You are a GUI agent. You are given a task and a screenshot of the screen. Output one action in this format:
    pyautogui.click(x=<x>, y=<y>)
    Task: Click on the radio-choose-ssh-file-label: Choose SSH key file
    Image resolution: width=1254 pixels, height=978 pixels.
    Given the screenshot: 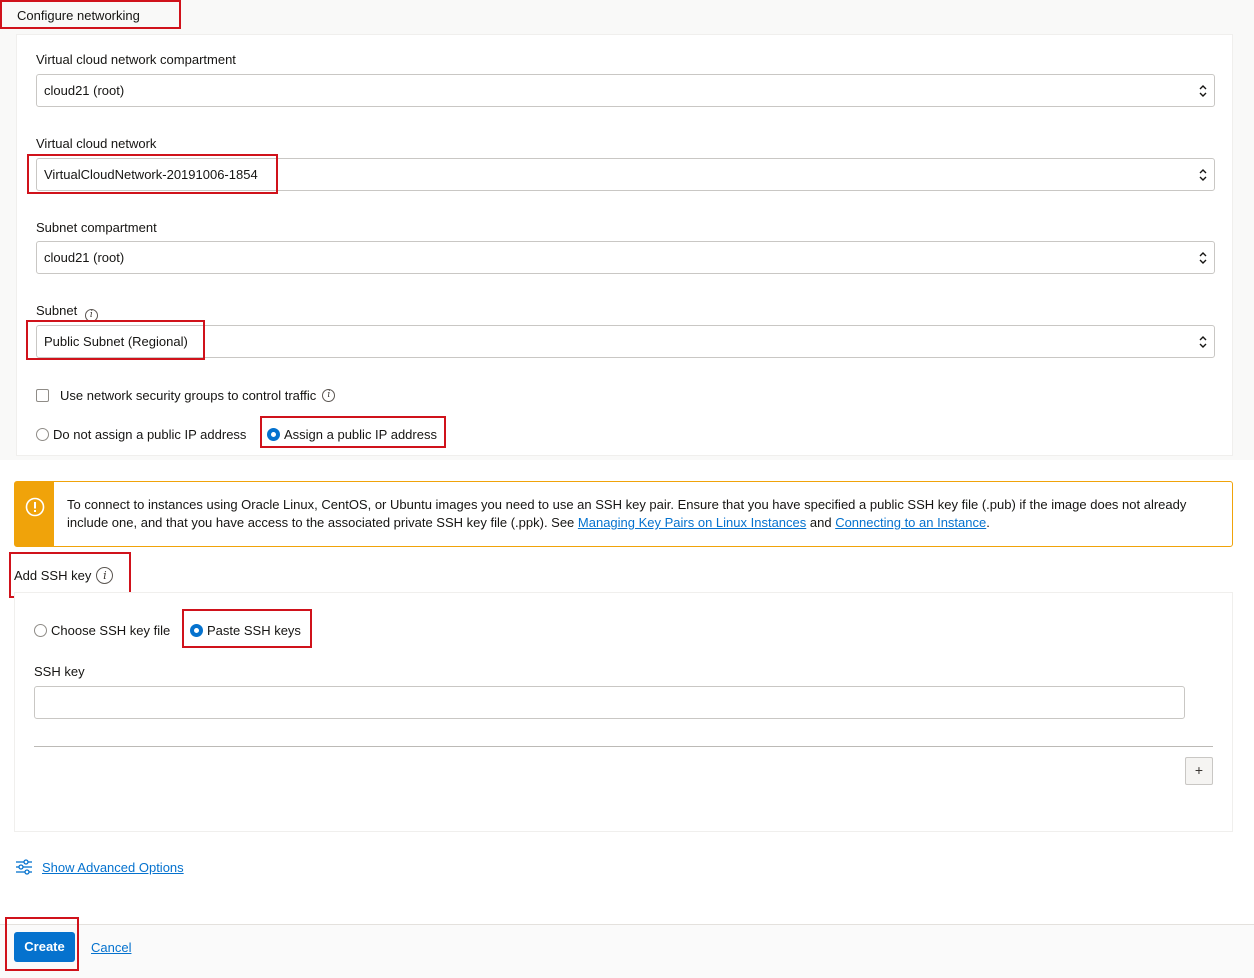 What is the action you would take?
    pyautogui.click(x=111, y=630)
    